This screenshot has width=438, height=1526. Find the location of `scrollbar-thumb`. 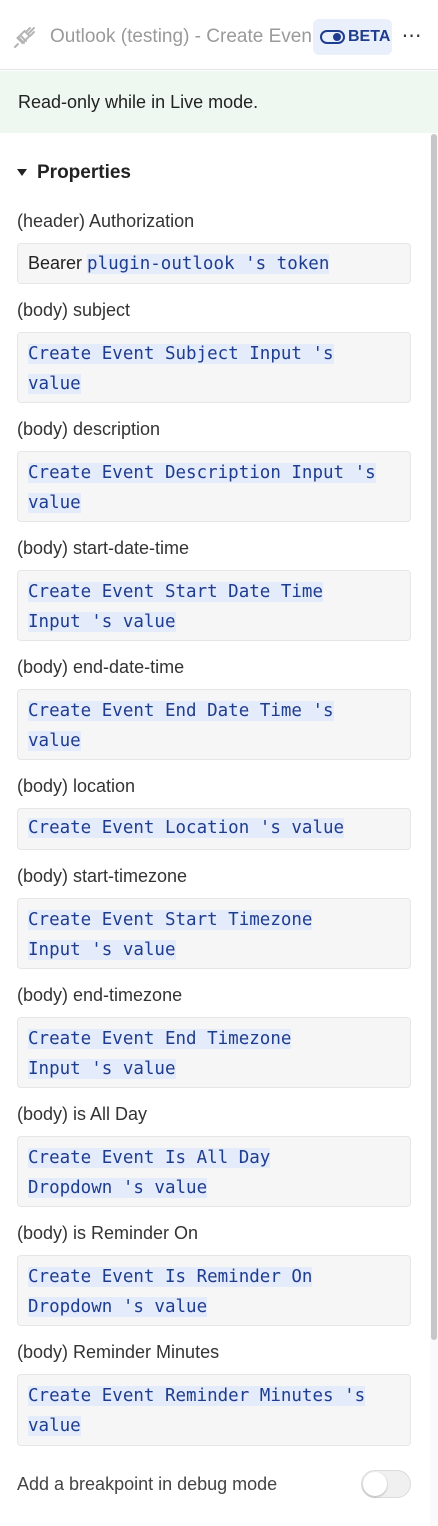

scrollbar-thumb is located at coordinates (434, 737).